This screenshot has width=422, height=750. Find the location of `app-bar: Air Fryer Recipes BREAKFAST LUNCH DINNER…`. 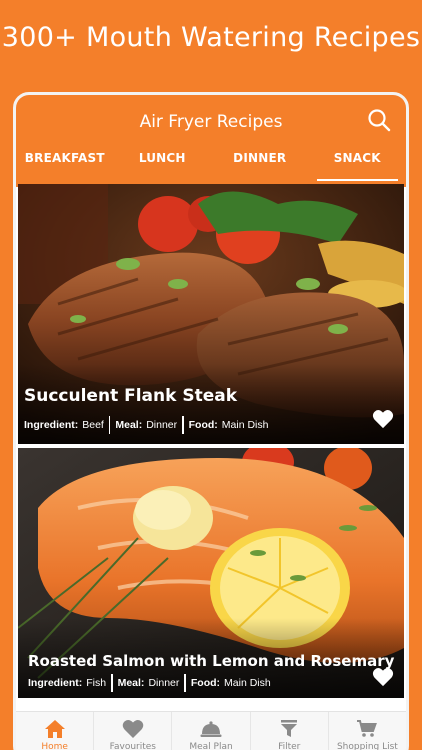

app-bar: Air Fryer Recipes BREAKFAST LUNCH DINNER… is located at coordinates (211, 141).